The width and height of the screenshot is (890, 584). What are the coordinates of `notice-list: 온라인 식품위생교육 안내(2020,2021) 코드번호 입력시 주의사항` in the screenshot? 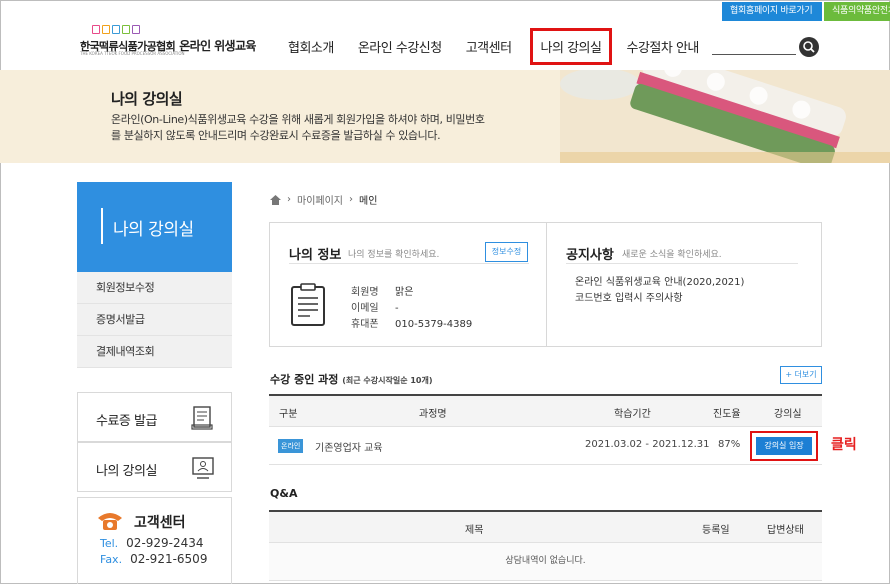 It's located at (659, 291).